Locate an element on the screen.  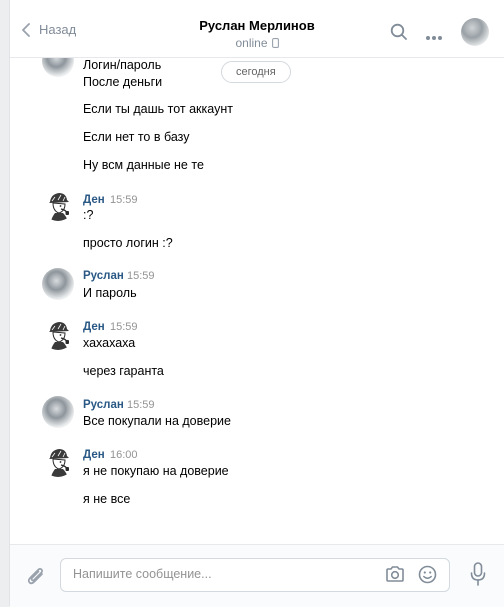
search-button is located at coordinates (399, 34).